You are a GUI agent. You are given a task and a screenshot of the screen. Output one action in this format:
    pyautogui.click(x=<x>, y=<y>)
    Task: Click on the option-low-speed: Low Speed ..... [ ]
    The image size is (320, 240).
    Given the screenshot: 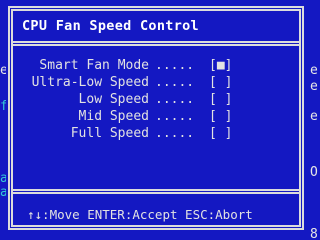 What is the action you would take?
    pyautogui.click(x=156, y=99)
    